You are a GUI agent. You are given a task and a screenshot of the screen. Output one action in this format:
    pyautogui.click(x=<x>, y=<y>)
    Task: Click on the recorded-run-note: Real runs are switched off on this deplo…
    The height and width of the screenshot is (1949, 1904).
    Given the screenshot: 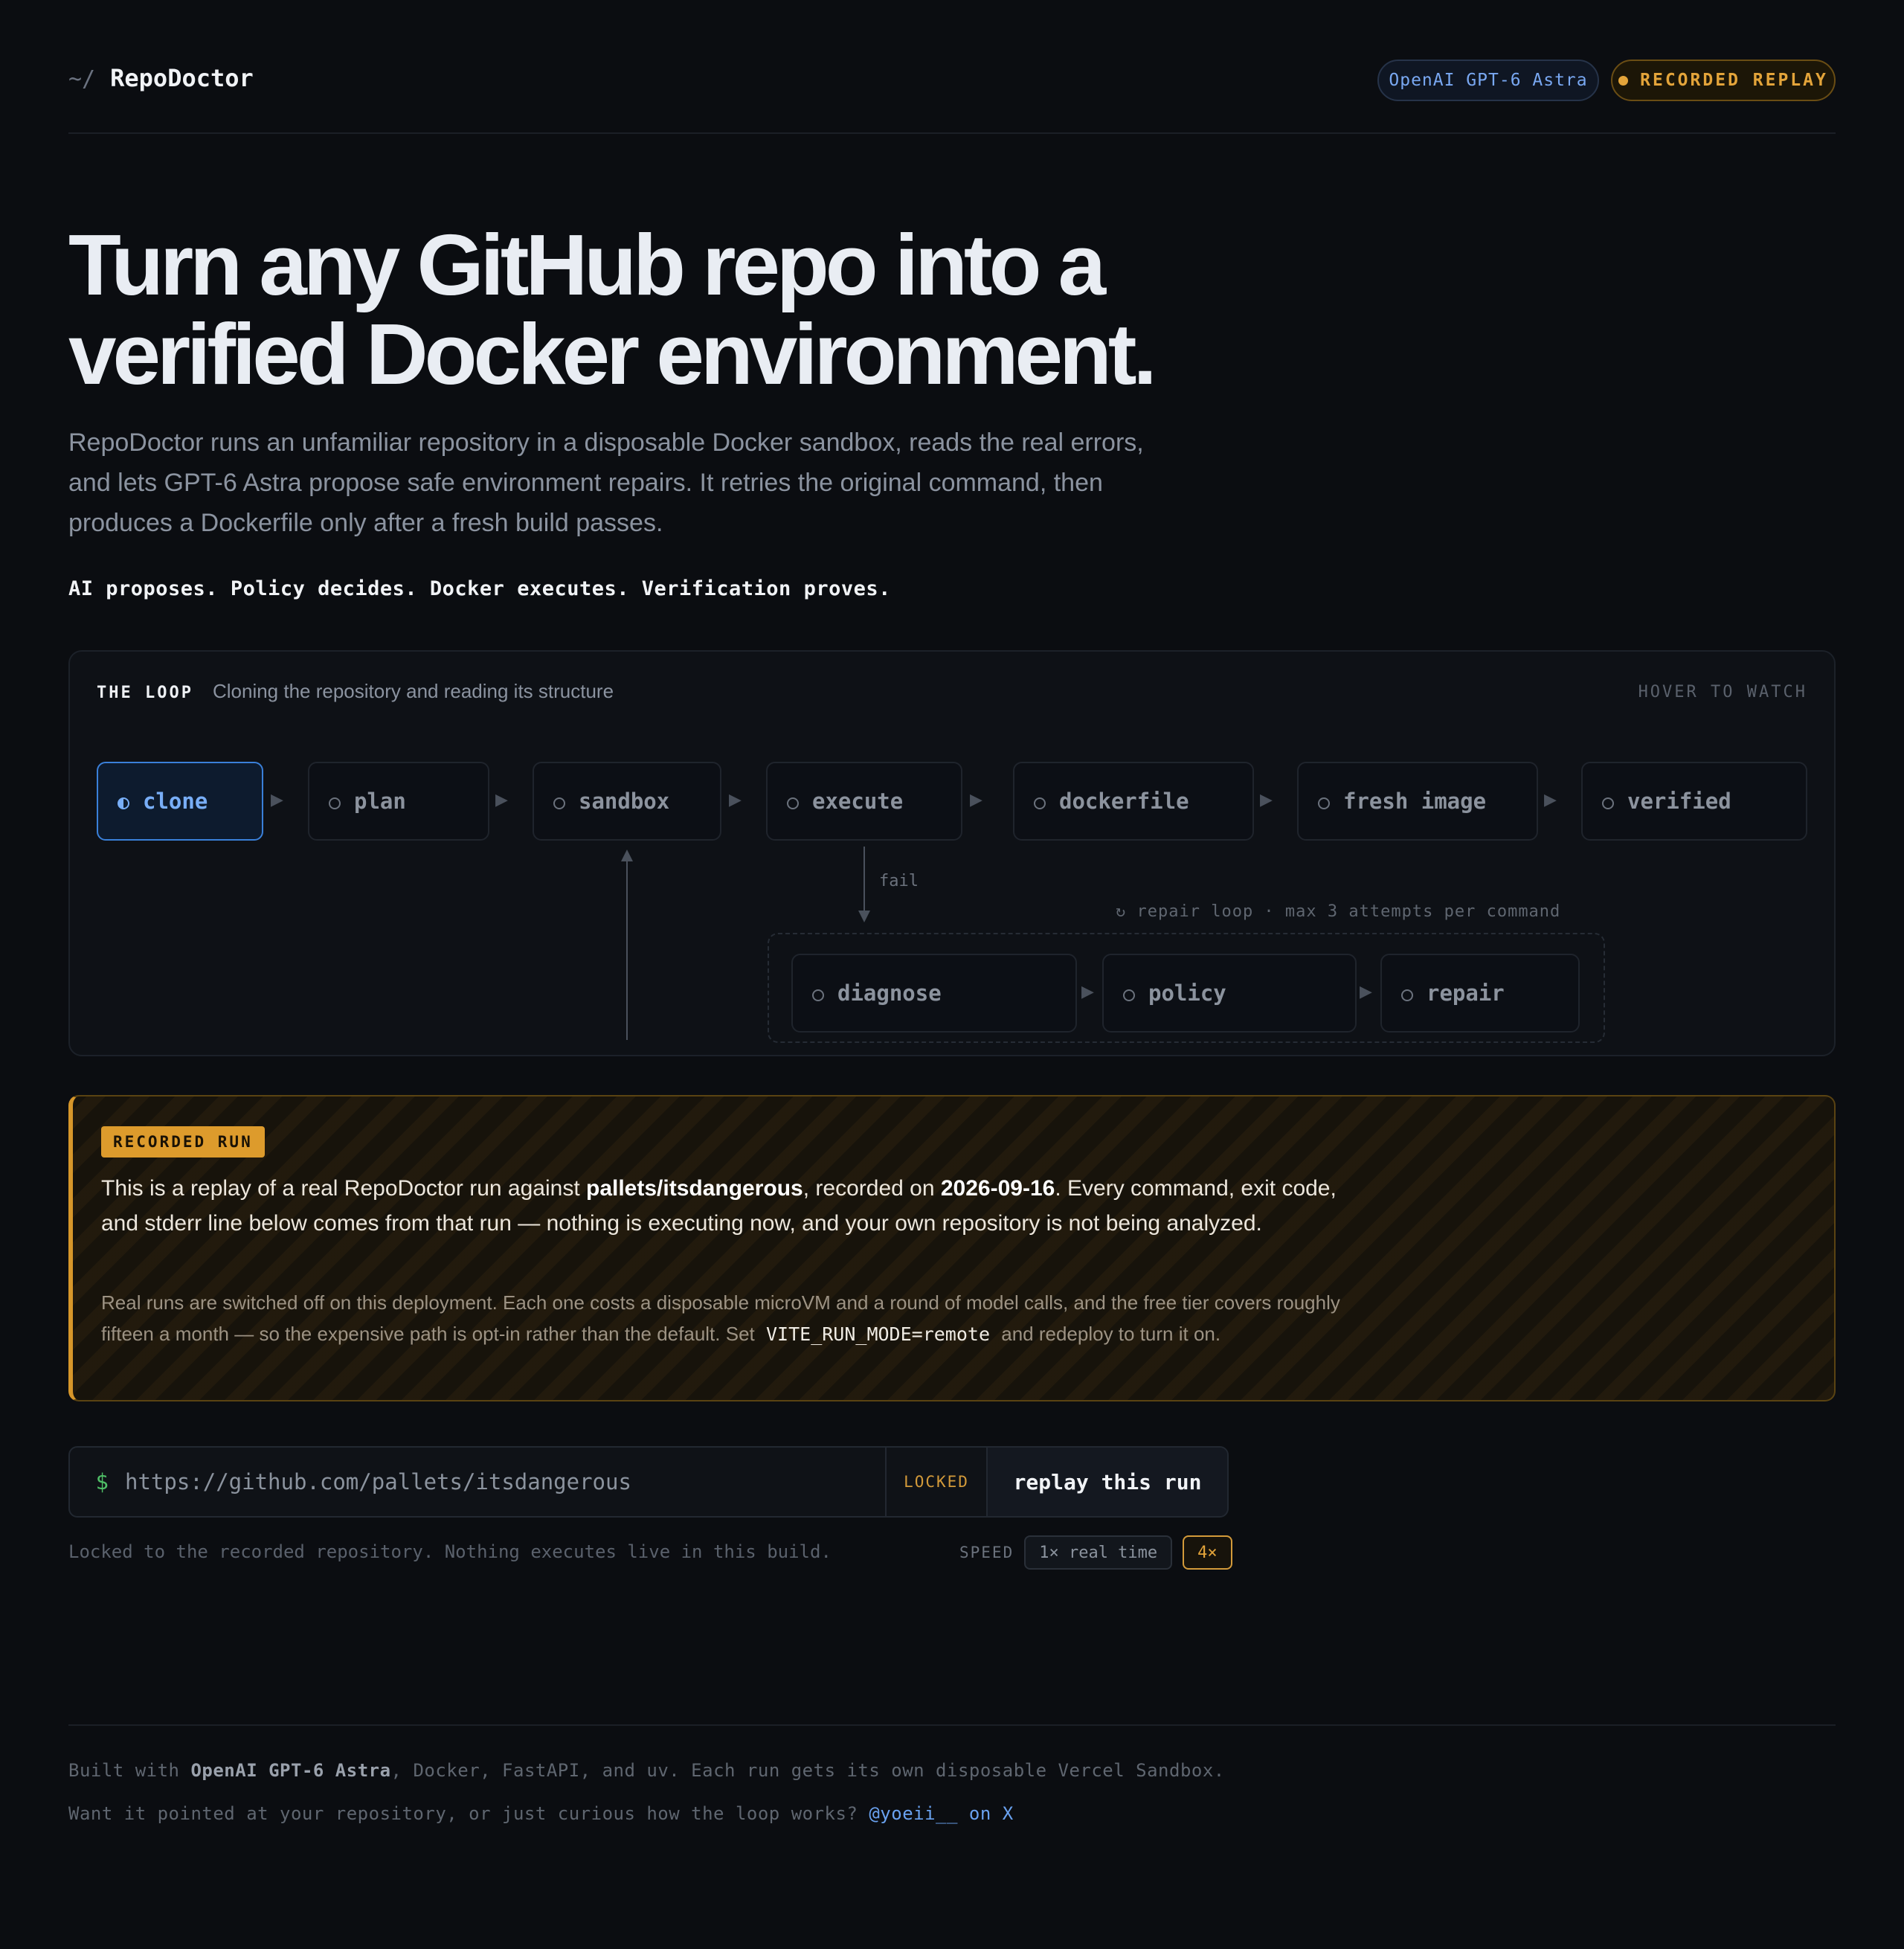 What is the action you would take?
    pyautogui.click(x=720, y=1318)
    